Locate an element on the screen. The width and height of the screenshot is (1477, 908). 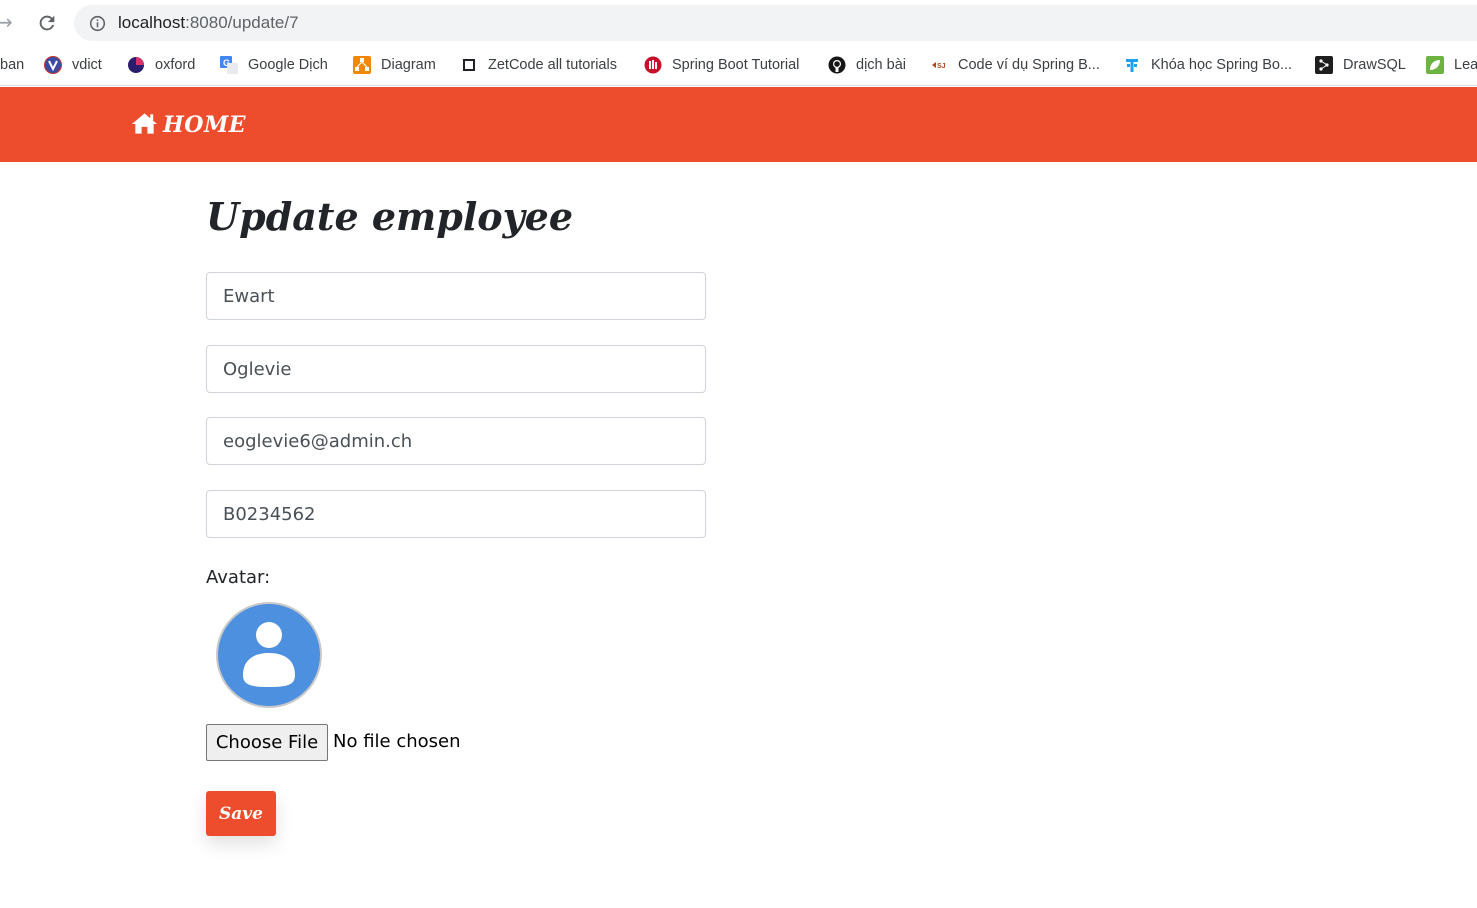
gpcoder-icon: SJ is located at coordinates (939, 65).